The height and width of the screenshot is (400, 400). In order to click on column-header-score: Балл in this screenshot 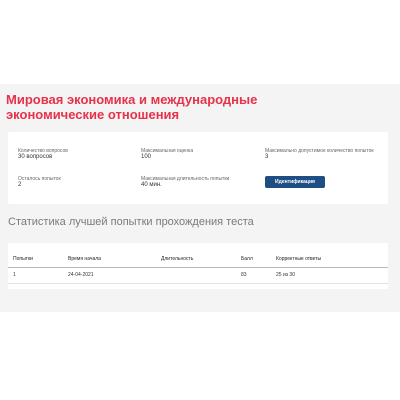, I will do `click(247, 259)`.